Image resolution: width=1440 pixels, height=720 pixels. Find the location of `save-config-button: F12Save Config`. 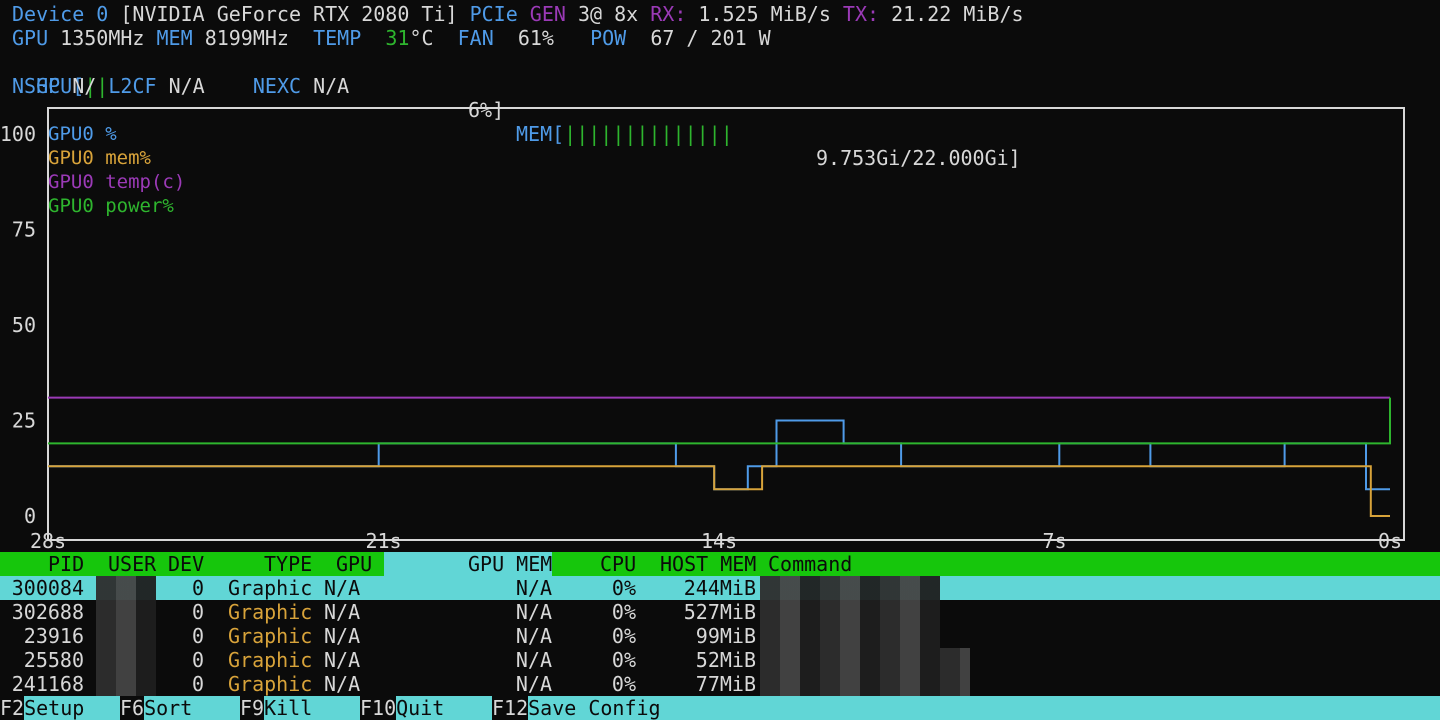

save-config-button: F12Save Config is located at coordinates (966, 708).